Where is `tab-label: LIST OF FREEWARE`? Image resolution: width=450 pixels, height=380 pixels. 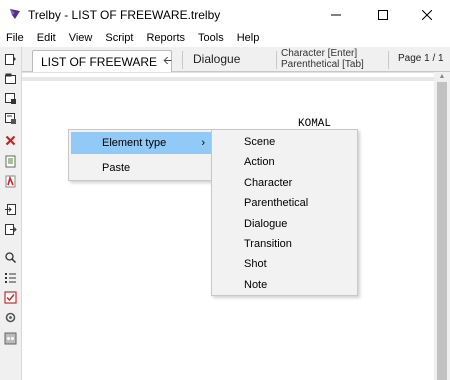 tab-label: LIST OF FREEWARE is located at coordinates (99, 62).